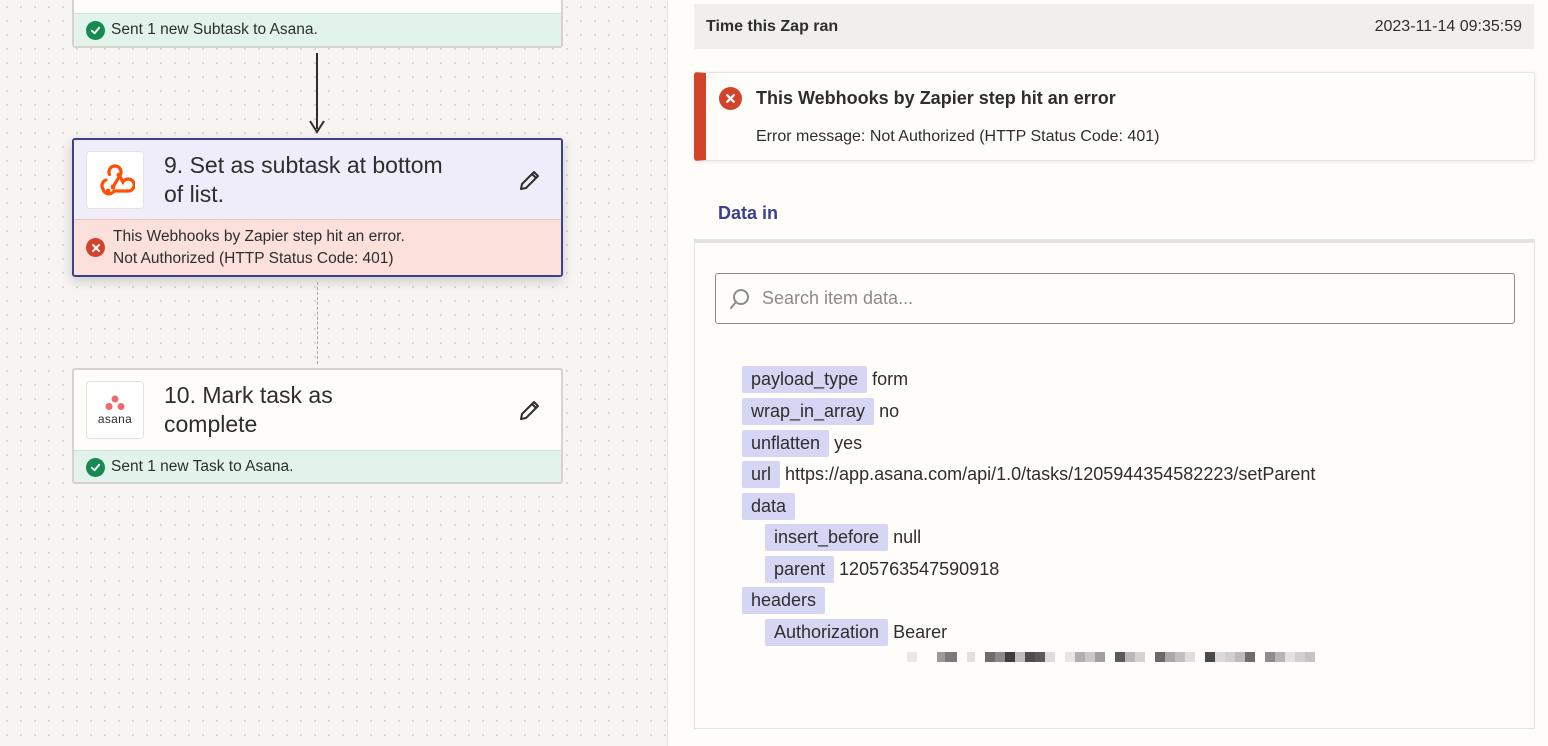  What do you see at coordinates (1114, 215) in the screenshot?
I see `data-tabs: Data in` at bounding box center [1114, 215].